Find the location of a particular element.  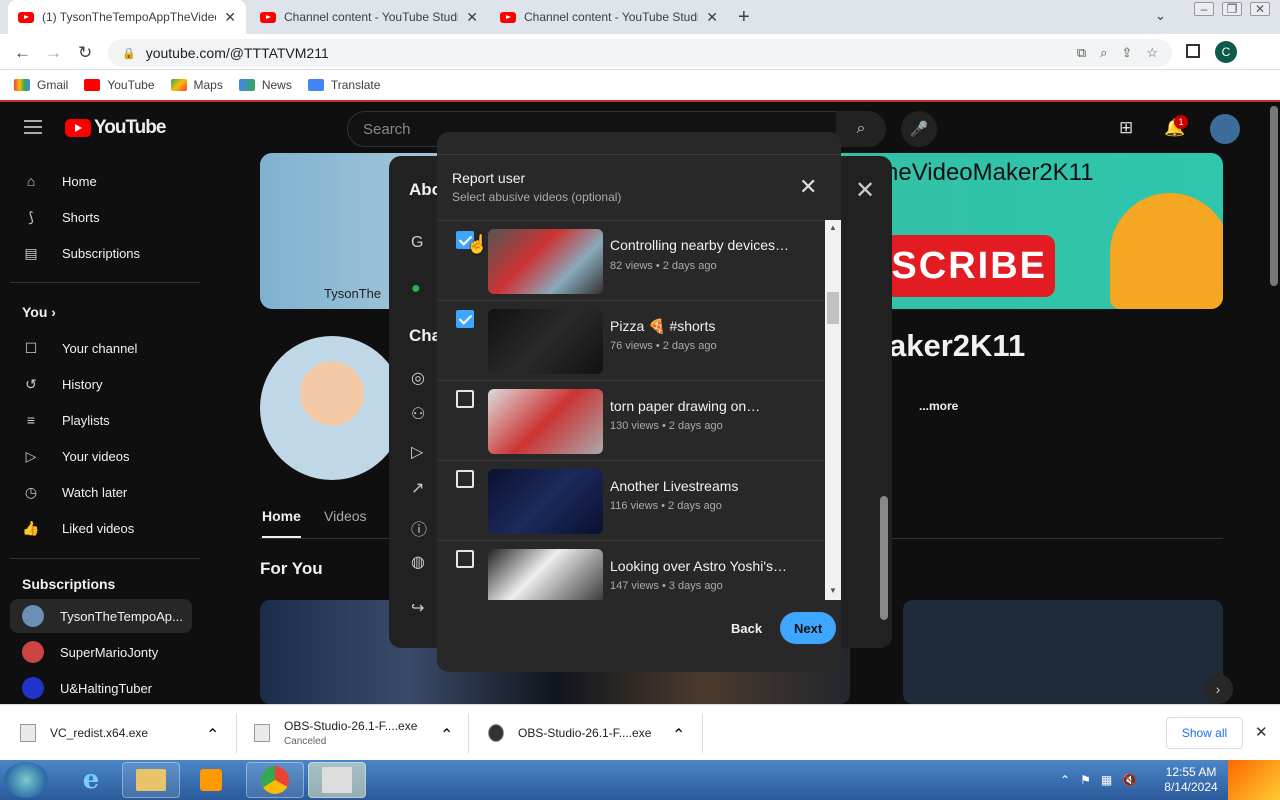

history-icon: ↺ is located at coordinates (31, 383).